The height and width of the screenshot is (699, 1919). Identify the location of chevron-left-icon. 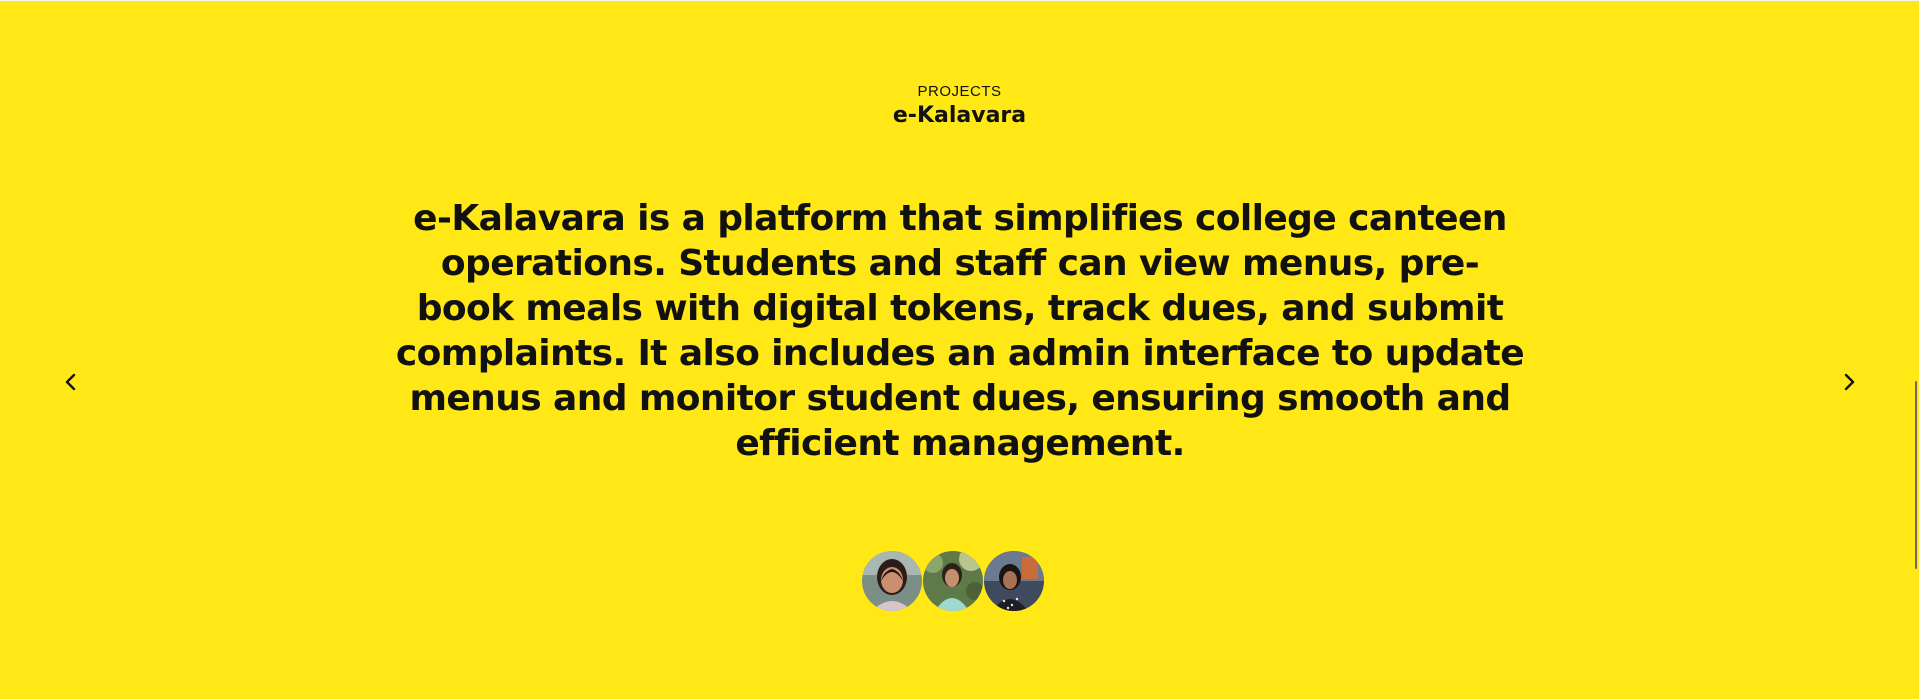
(70, 382).